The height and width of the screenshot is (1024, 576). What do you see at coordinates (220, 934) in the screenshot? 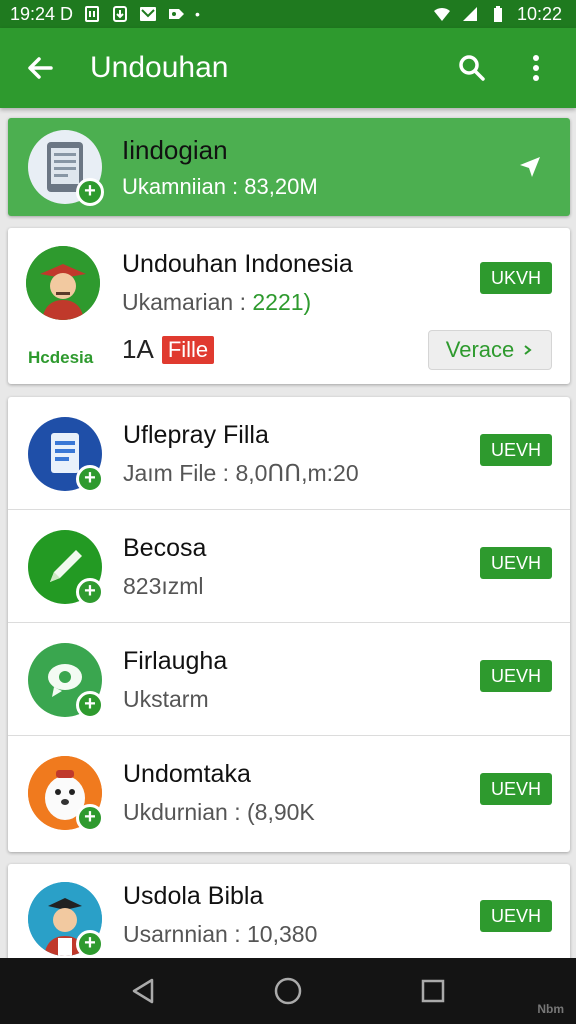
I see `app-card-subtitle: Usarnnian : 10,380` at bounding box center [220, 934].